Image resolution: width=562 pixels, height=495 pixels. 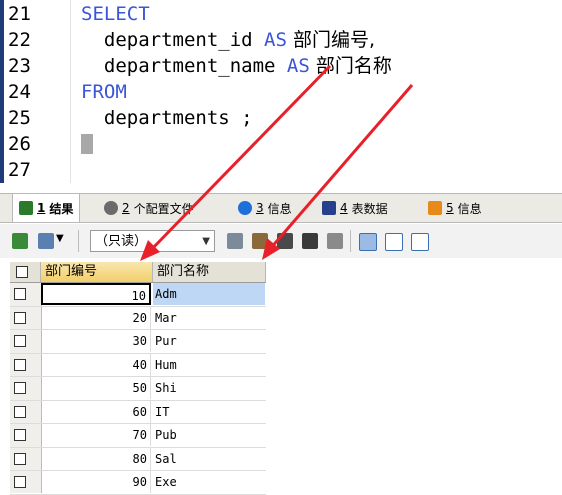 What do you see at coordinates (310, 241) in the screenshot?
I see `delete-icon` at bounding box center [310, 241].